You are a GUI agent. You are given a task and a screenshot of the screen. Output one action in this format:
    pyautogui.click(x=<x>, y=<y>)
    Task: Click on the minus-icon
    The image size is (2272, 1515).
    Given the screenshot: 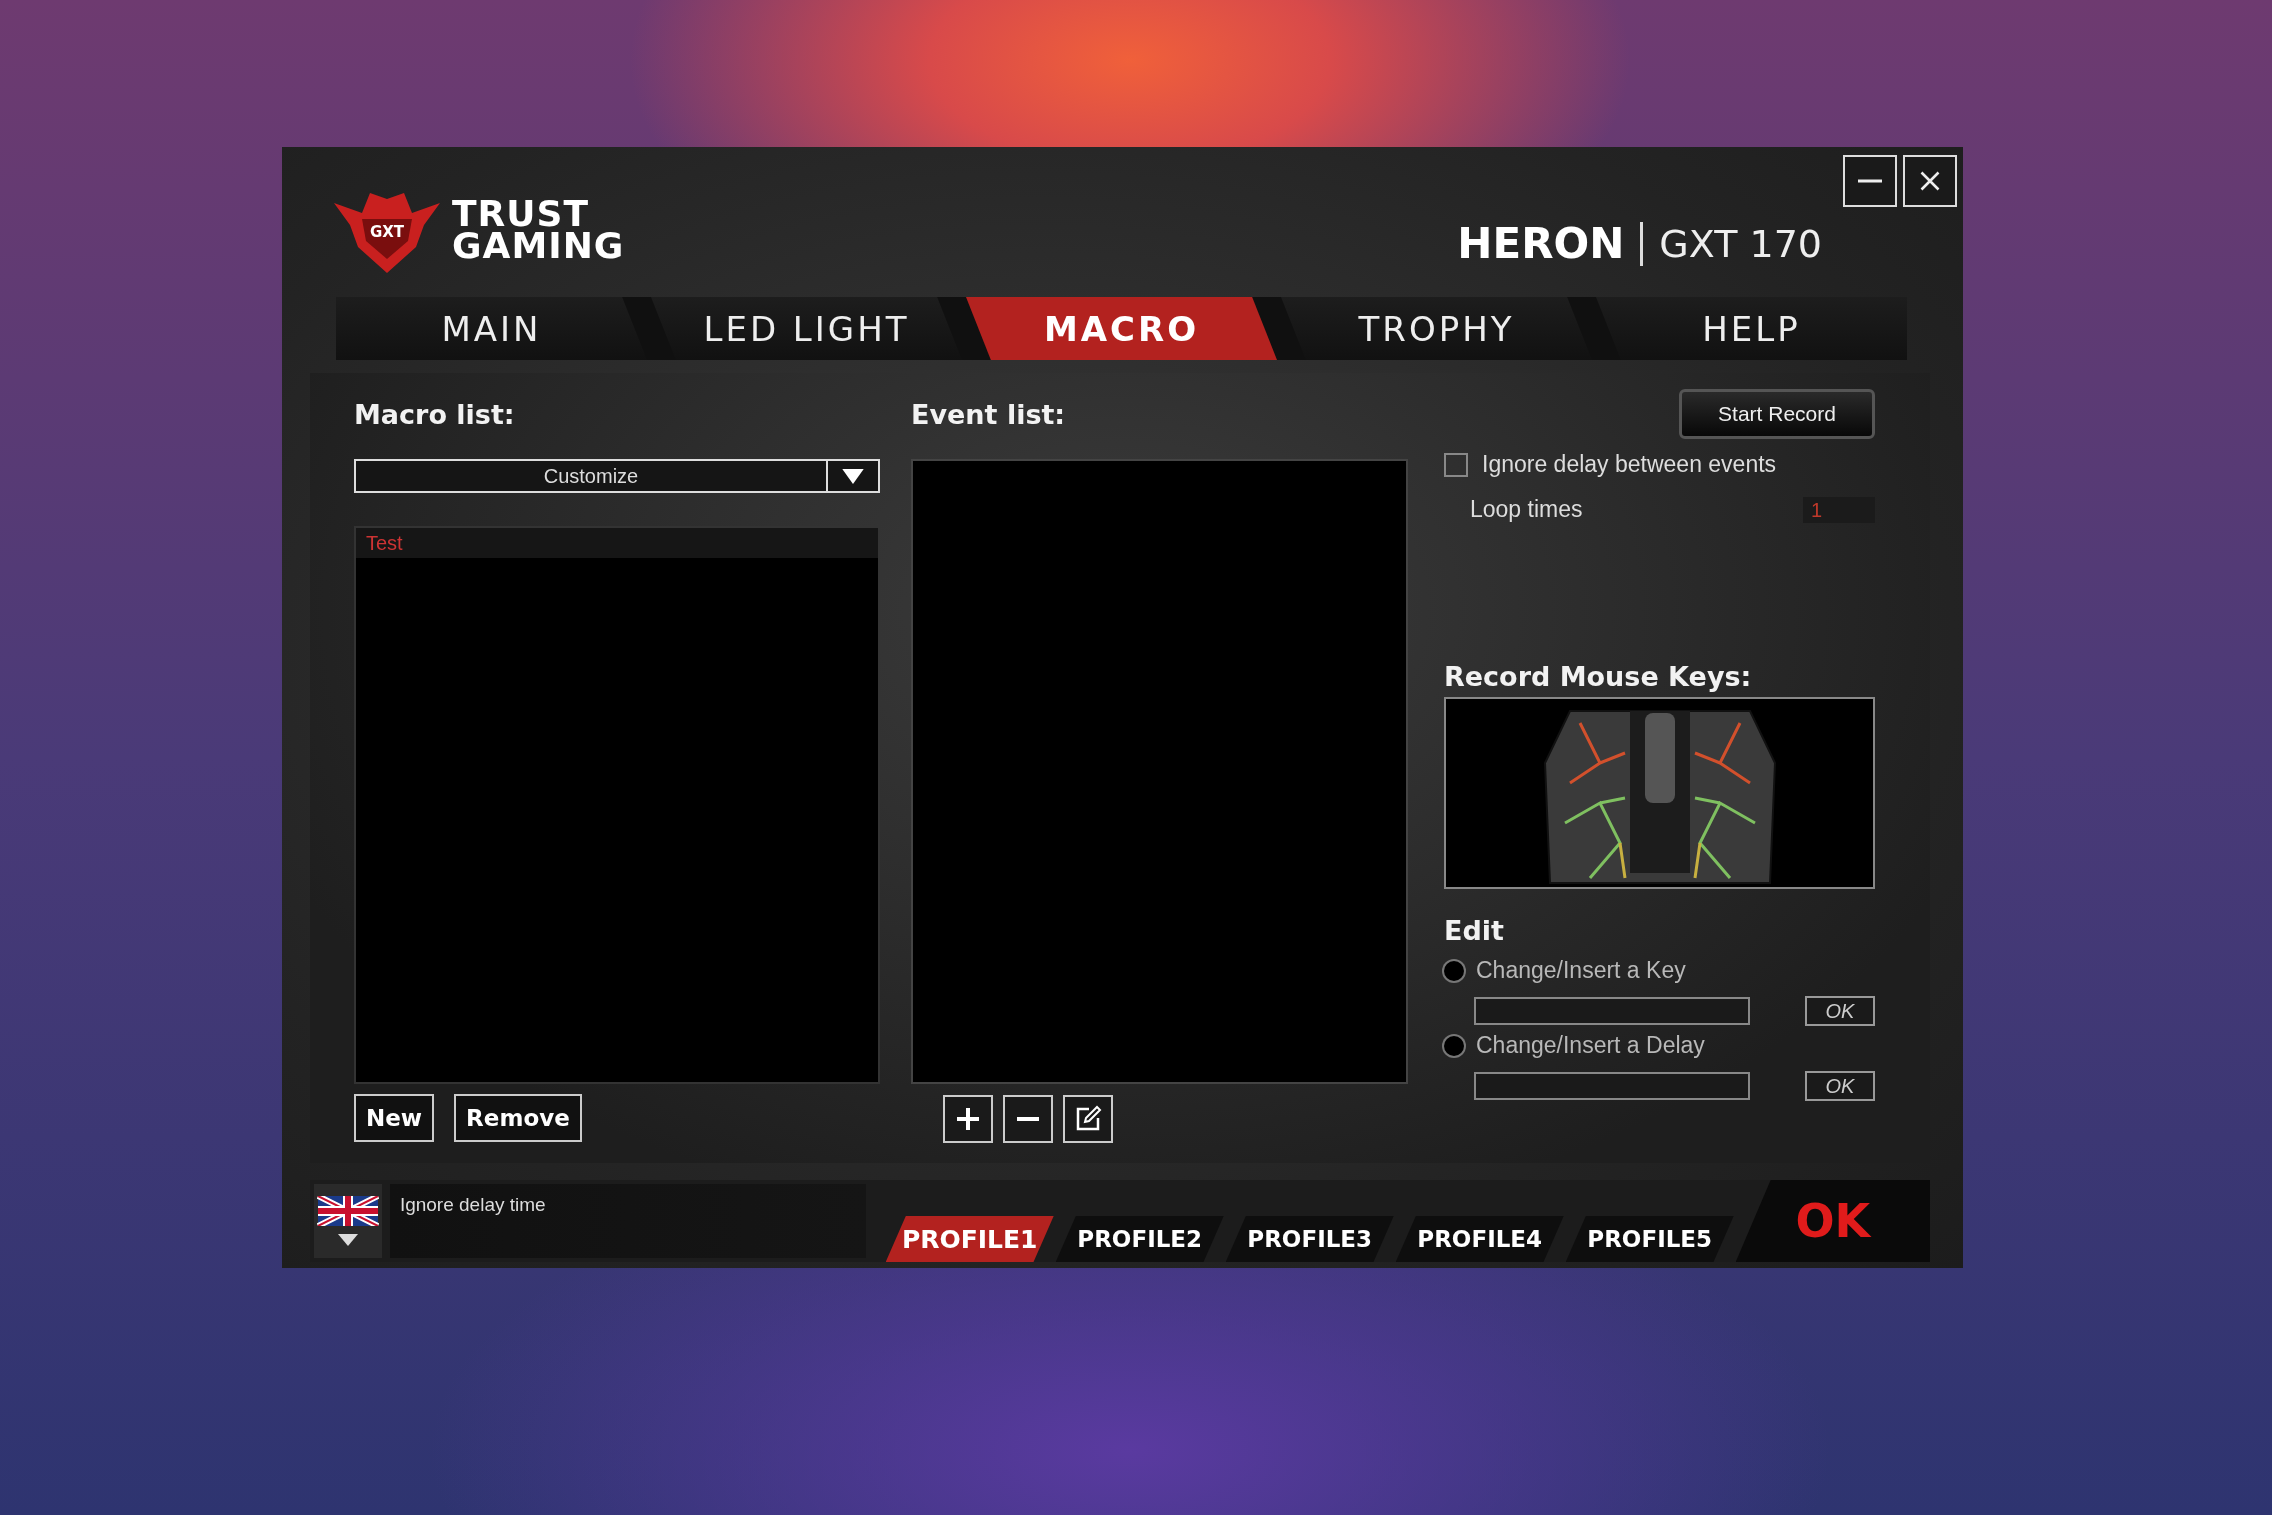 What is the action you would take?
    pyautogui.click(x=1028, y=1119)
    